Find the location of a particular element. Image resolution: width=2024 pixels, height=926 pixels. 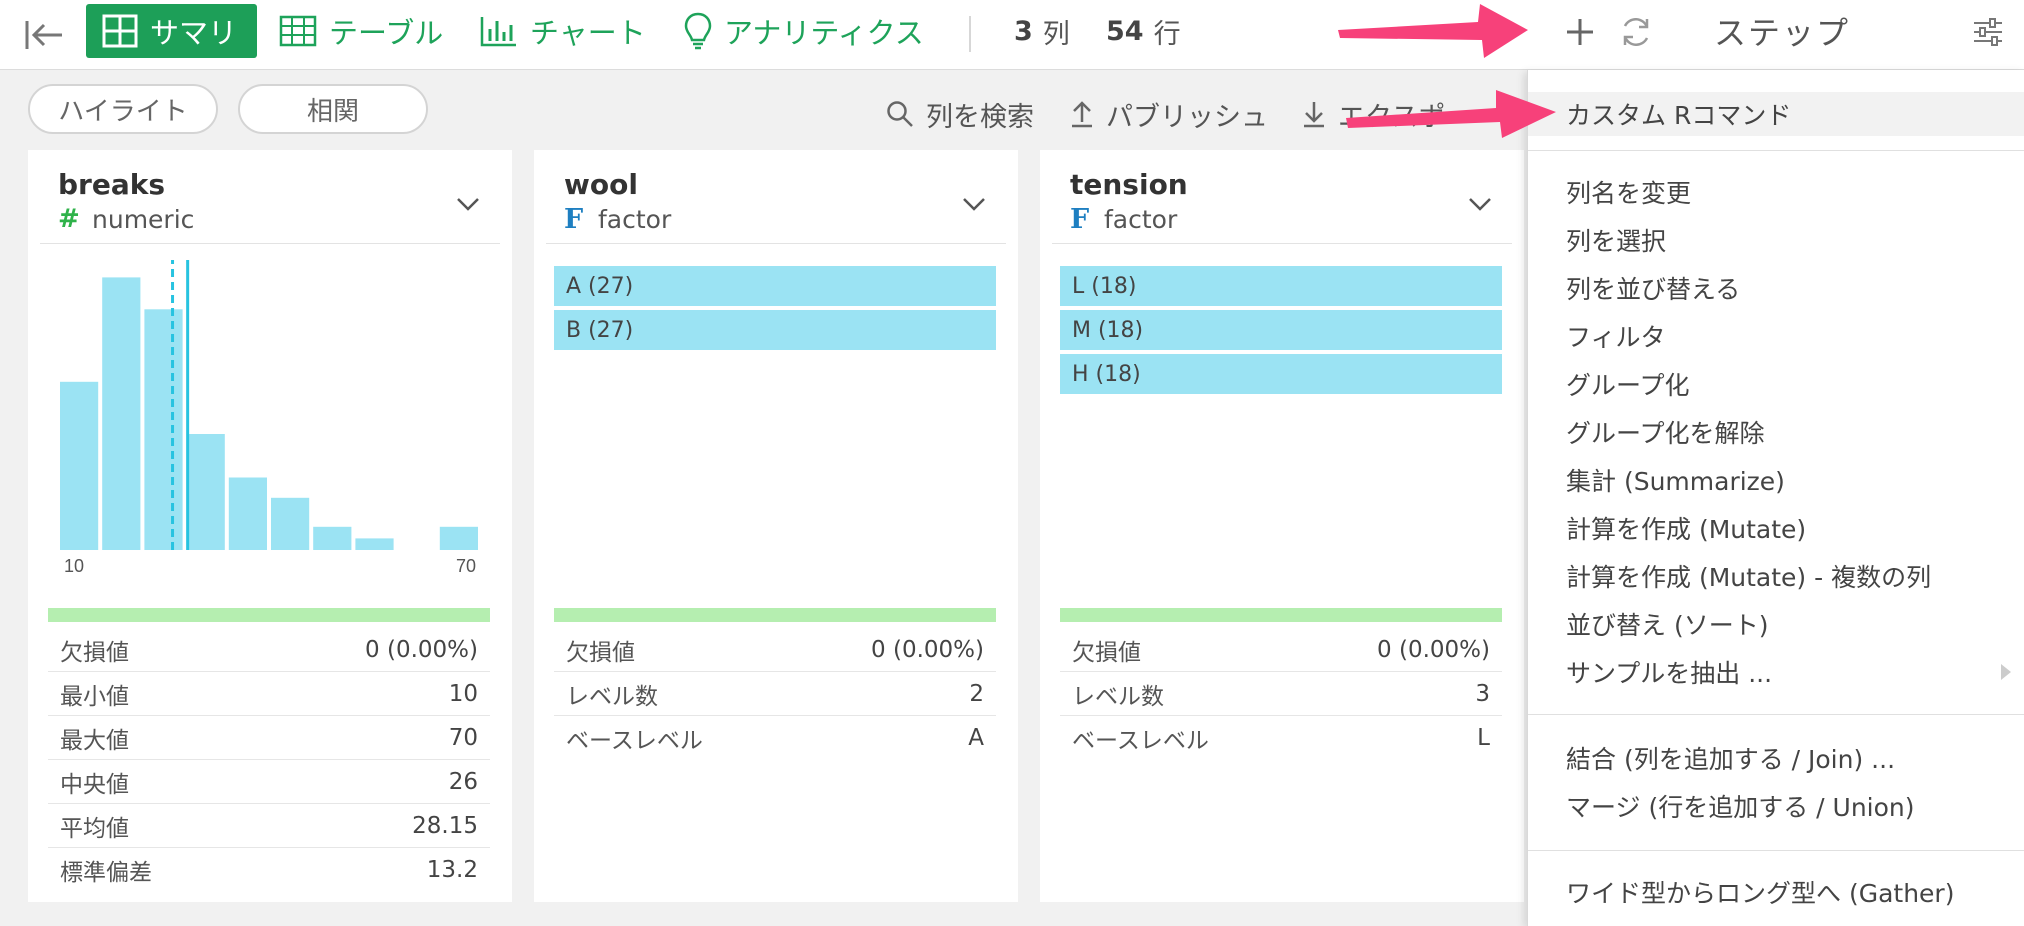

column-header: tension F factor is located at coordinates (1282, 206).